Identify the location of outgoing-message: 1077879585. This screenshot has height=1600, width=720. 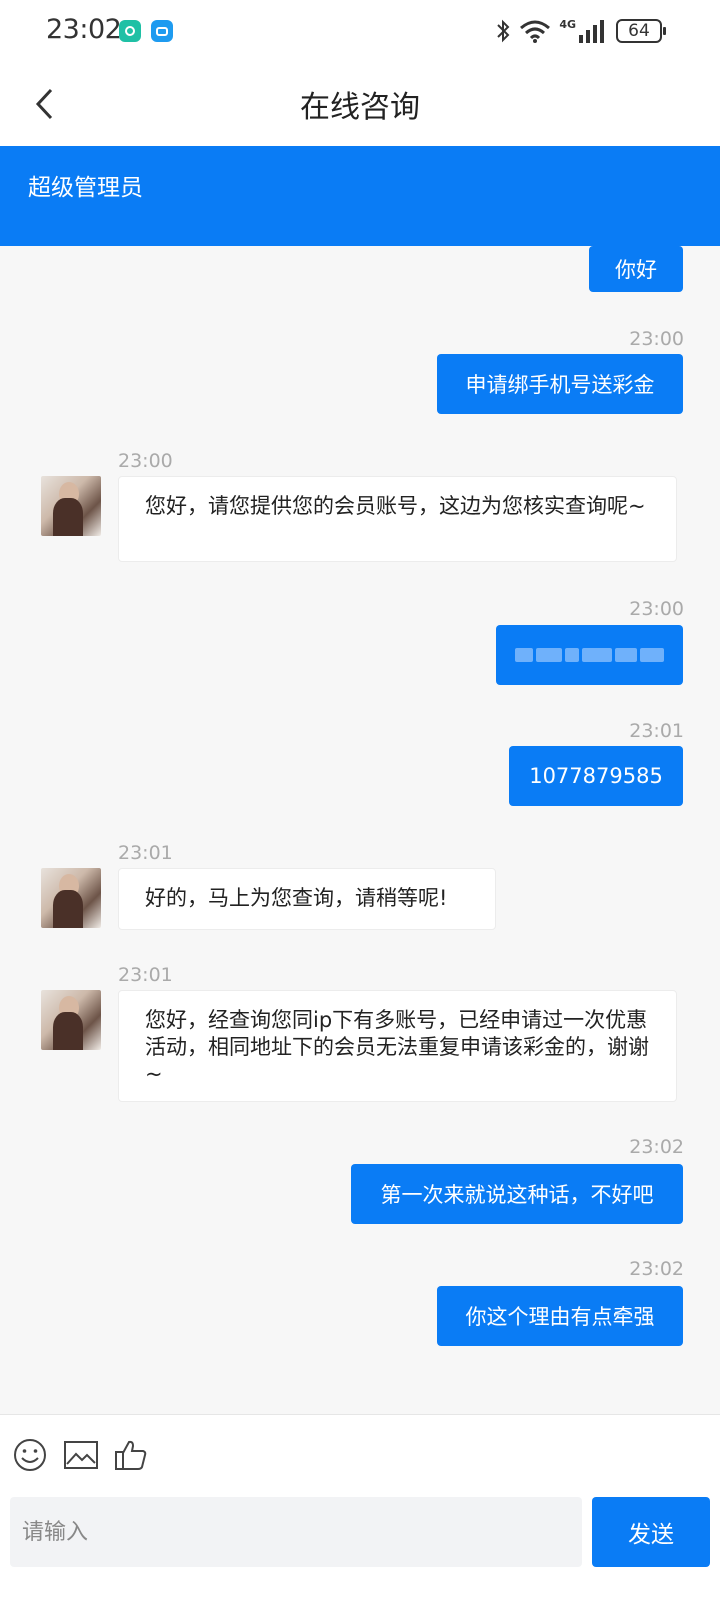
(596, 776).